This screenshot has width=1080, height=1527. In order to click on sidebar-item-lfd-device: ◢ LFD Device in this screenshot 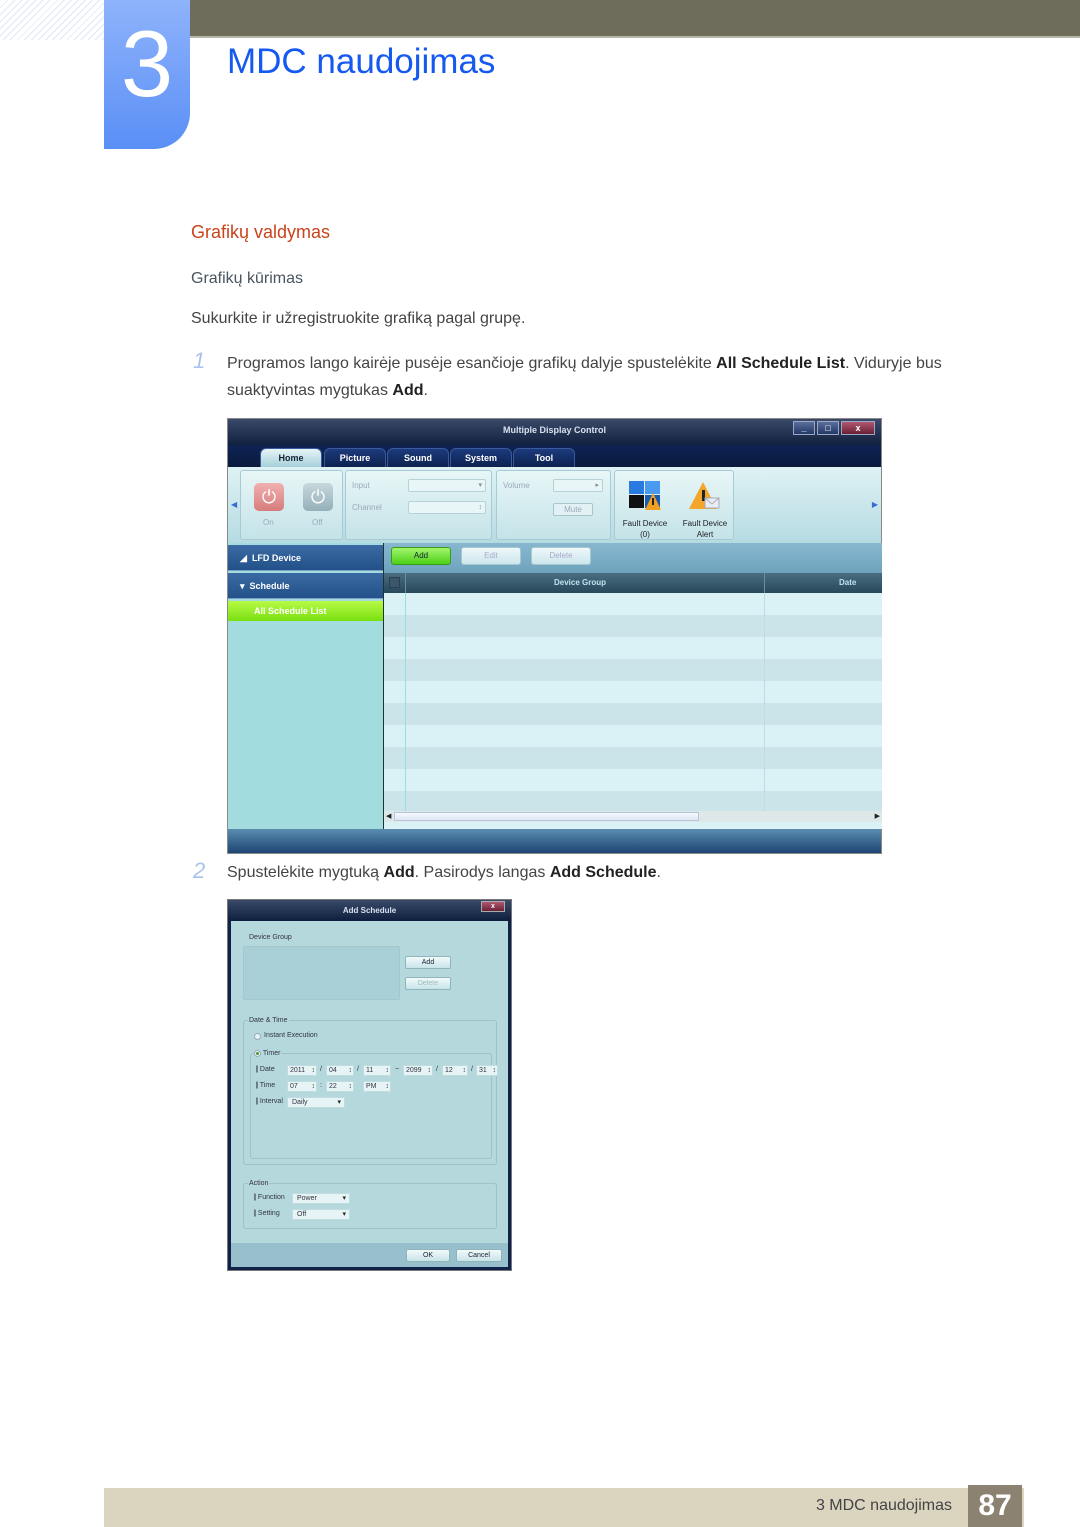, I will do `click(305, 558)`.